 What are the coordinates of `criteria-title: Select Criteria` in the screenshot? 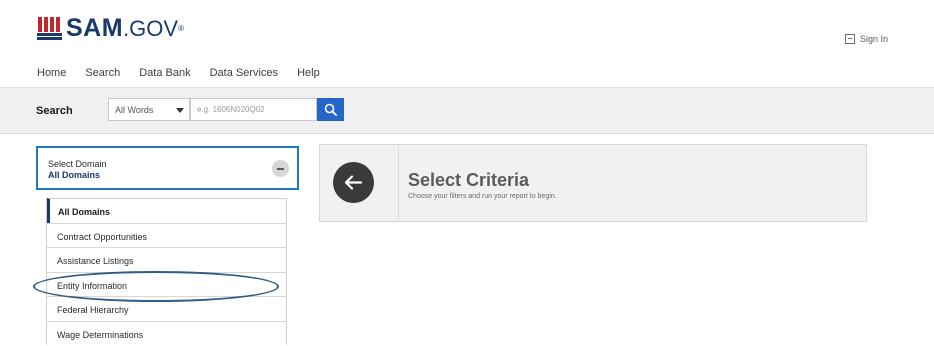 It's located at (469, 180).